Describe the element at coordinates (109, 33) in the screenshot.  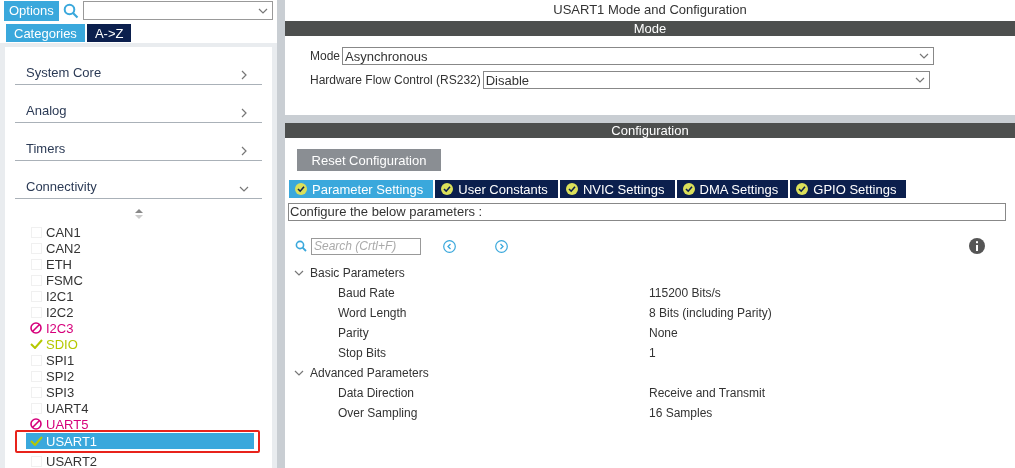
I see `view-tab: A->Z` at that location.